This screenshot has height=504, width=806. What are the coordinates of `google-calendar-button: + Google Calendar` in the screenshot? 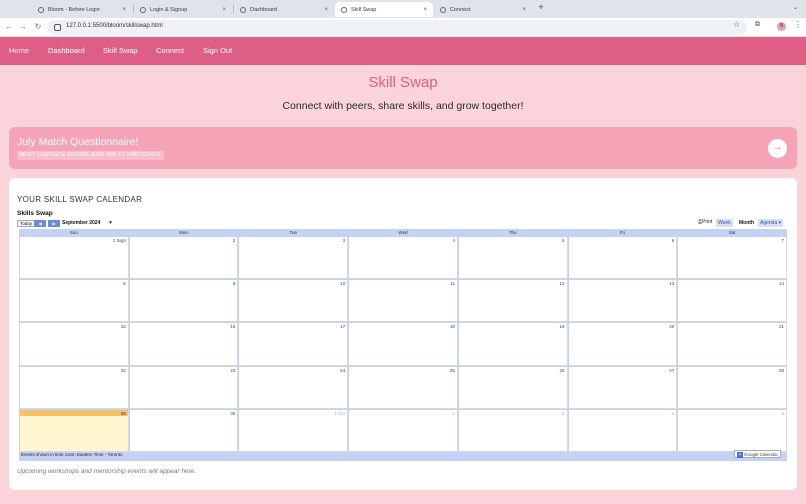 It's located at (758, 454).